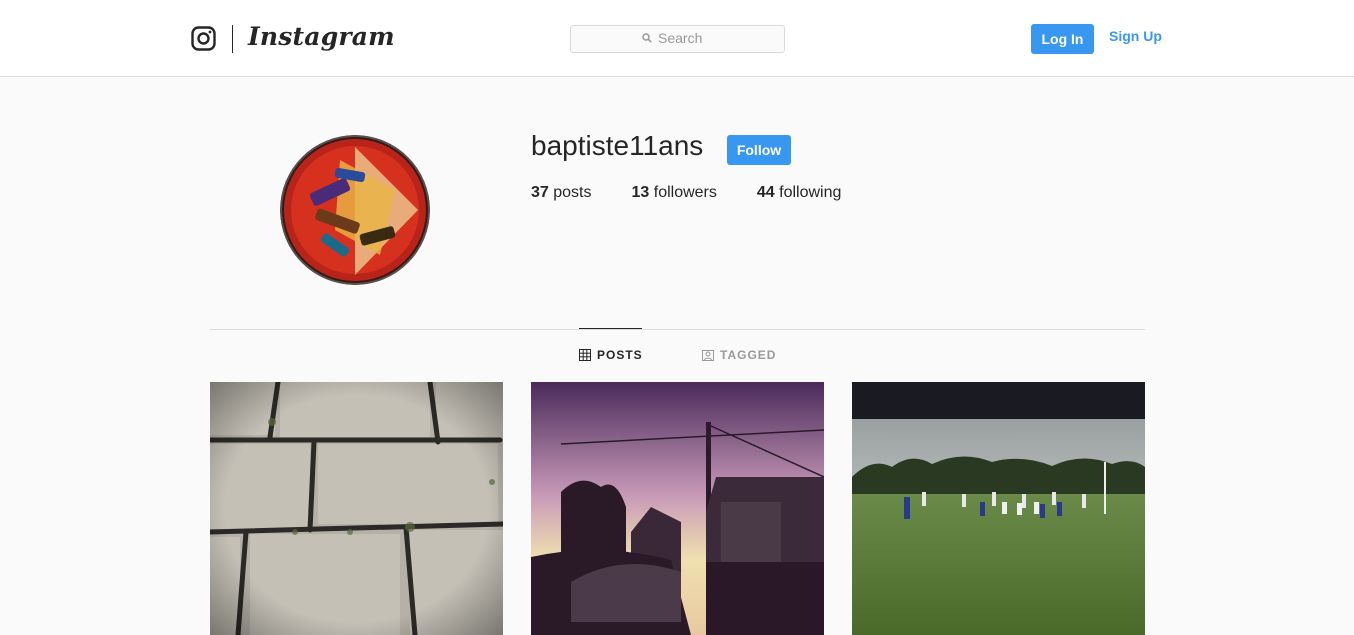 This screenshot has height=635, width=1354. I want to click on tab-posts: POSTS, so click(611, 355).